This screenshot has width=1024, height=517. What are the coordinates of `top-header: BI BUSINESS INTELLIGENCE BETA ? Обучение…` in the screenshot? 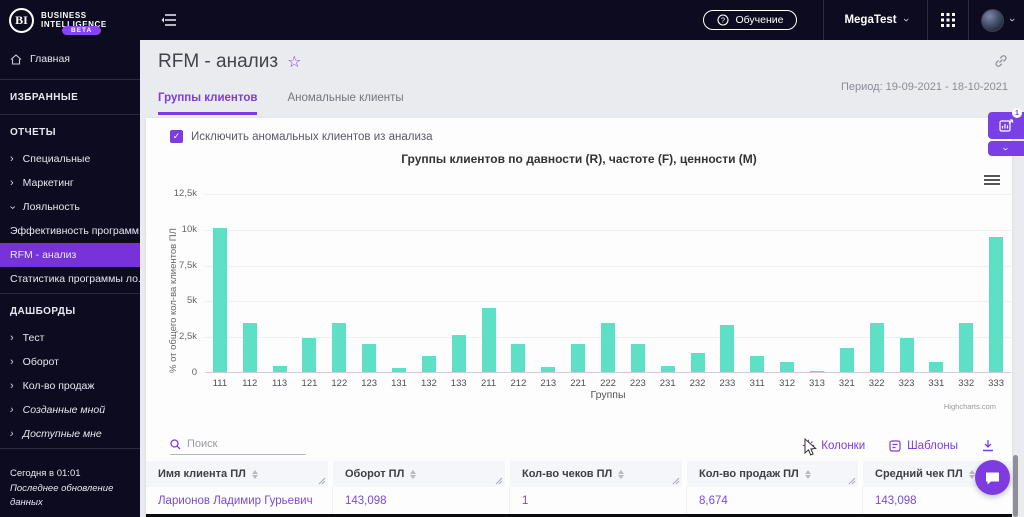 It's located at (512, 20).